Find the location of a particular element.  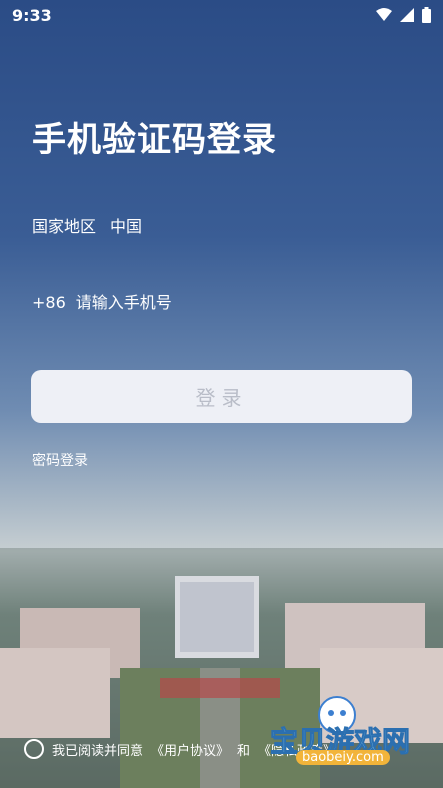

region-value: 中国 is located at coordinates (126, 226).